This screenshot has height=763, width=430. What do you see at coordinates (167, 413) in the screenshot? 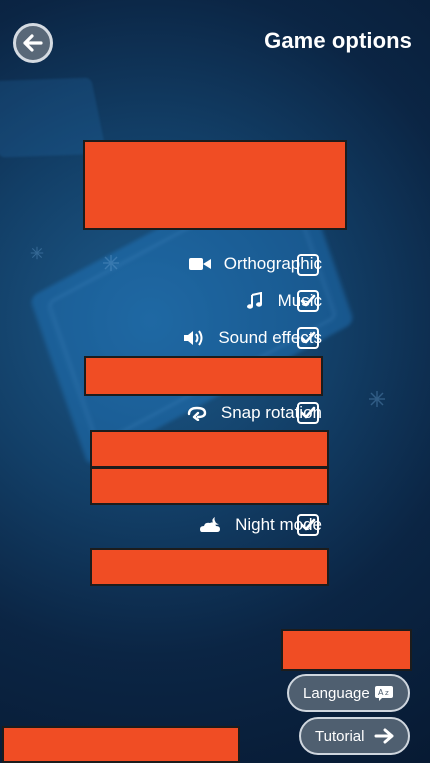
I see `option-snap-rotation: Snap rotation` at bounding box center [167, 413].